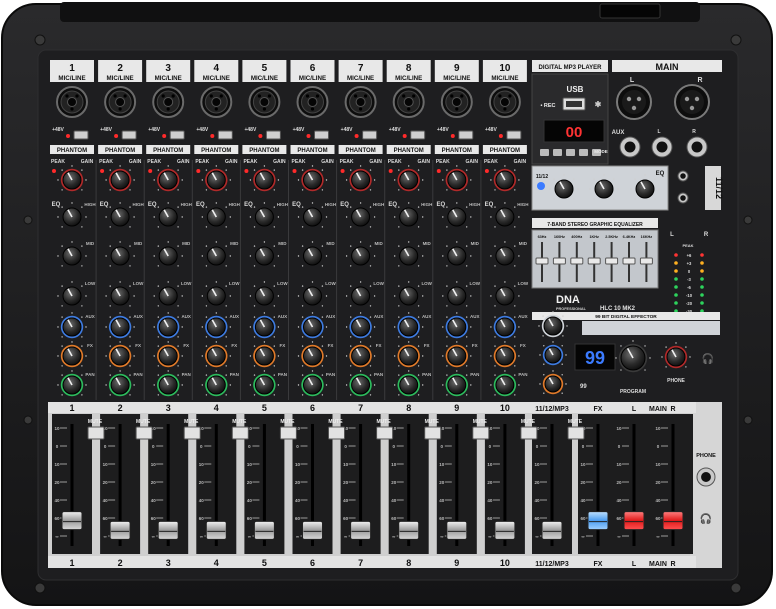 The height and width of the screenshot is (609, 776). What do you see at coordinates (634, 484) in the screenshot?
I see `fader-L: 10010204060∞` at bounding box center [634, 484].